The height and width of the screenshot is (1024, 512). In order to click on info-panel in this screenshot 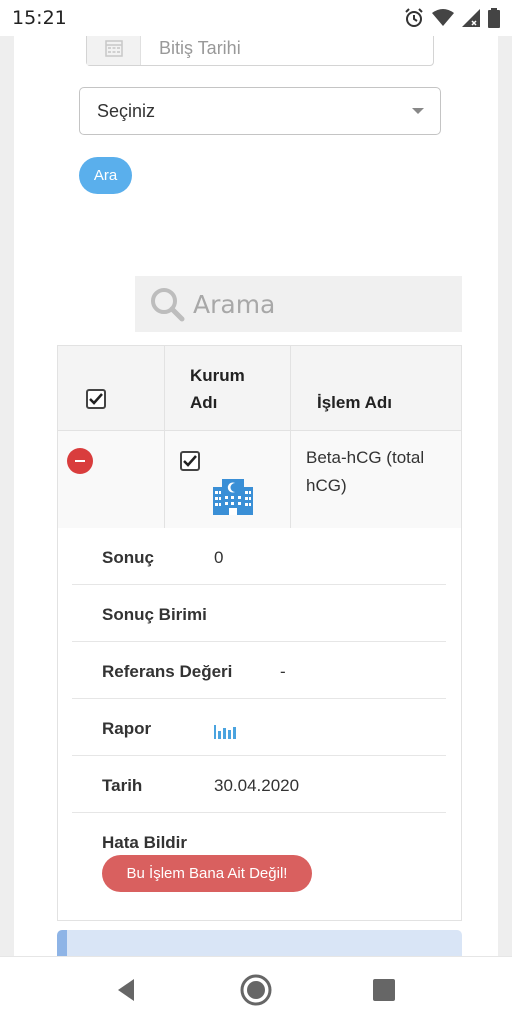, I will do `click(259, 943)`.